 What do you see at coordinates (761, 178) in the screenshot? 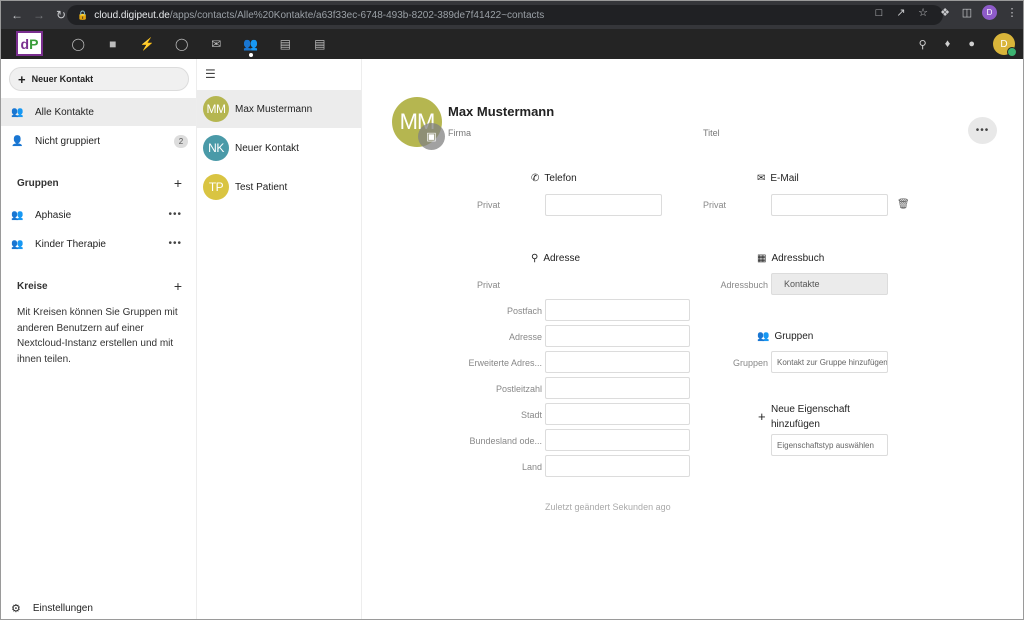
I see `envelope-icon: ✉` at bounding box center [761, 178].